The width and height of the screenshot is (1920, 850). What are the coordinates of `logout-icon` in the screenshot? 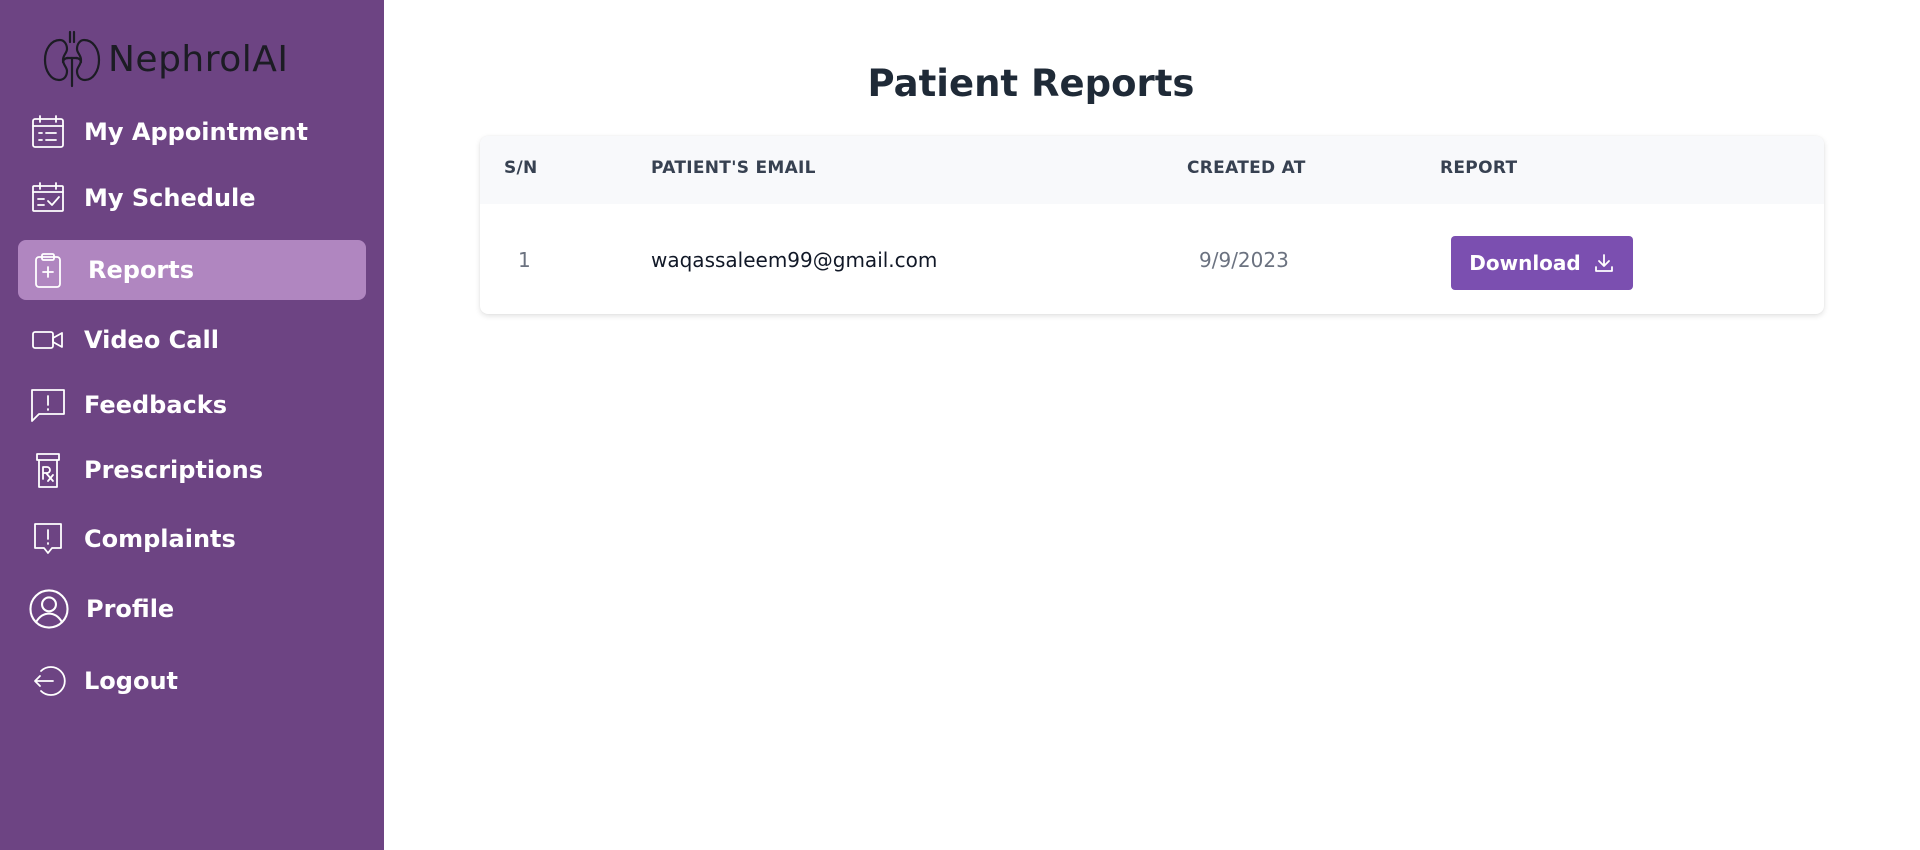 It's located at (48, 681).